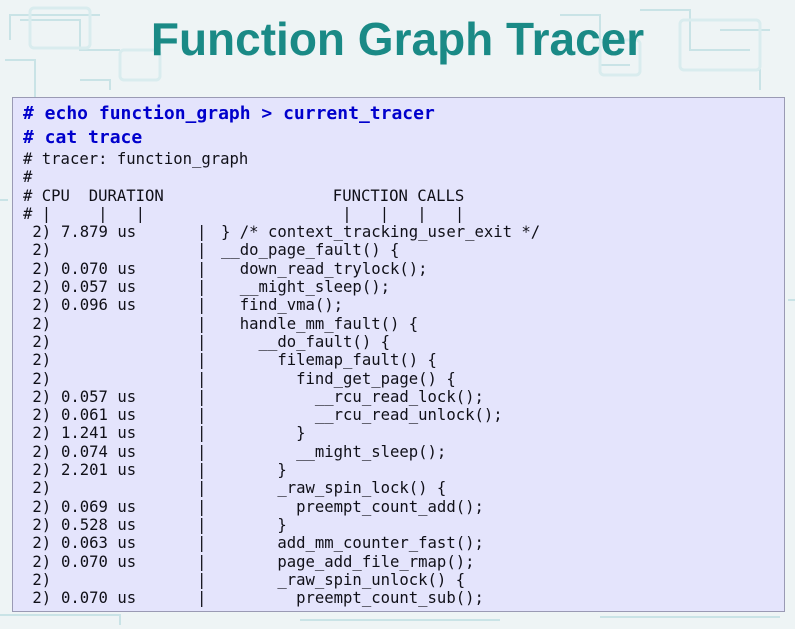 This screenshot has width=795, height=629. I want to click on trace-row: 2) | find_get_page() {, so click(403, 379).